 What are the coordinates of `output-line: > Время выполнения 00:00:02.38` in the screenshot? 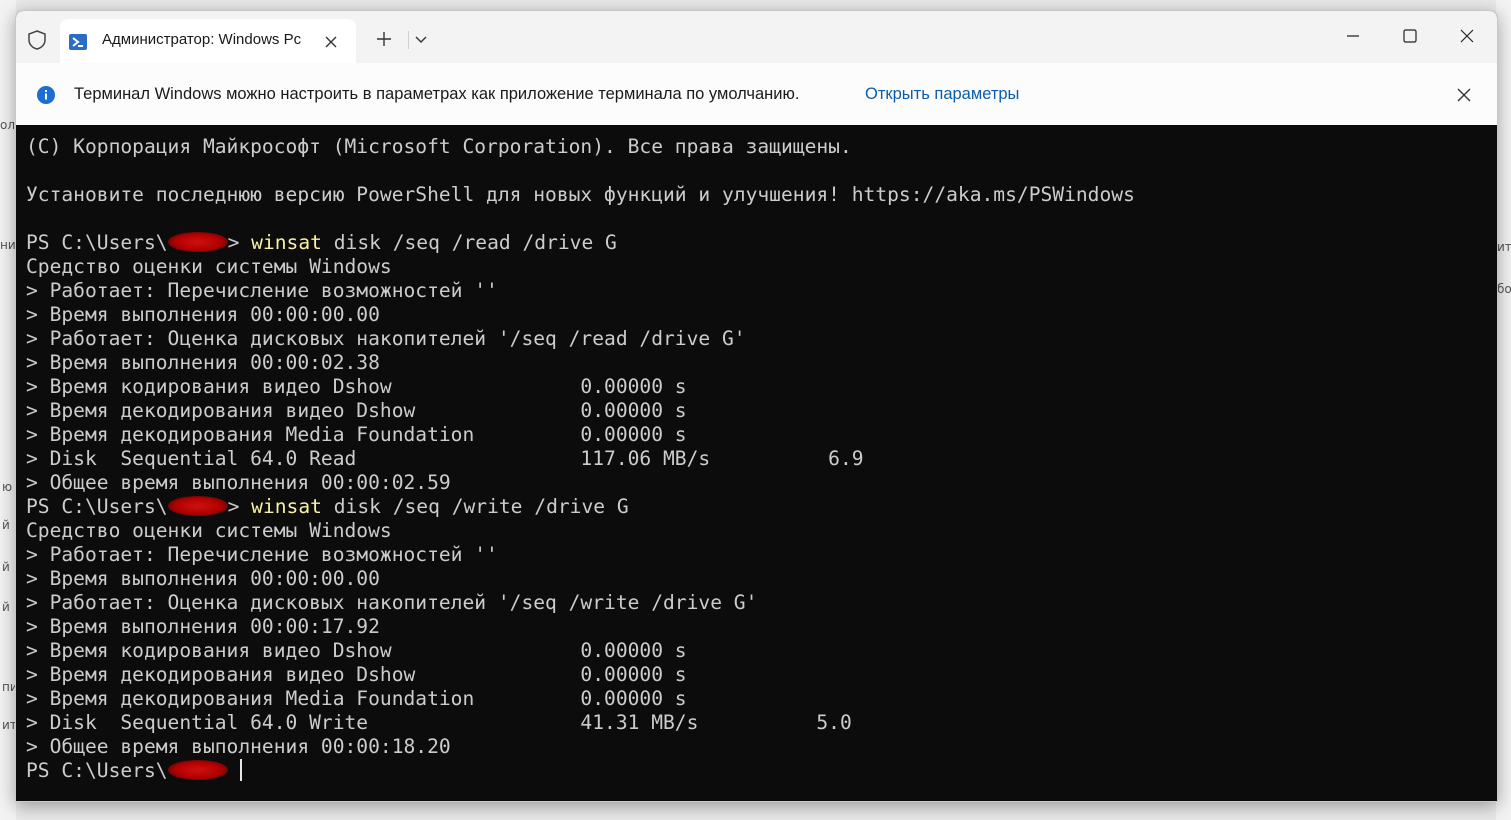 It's located at (203, 362).